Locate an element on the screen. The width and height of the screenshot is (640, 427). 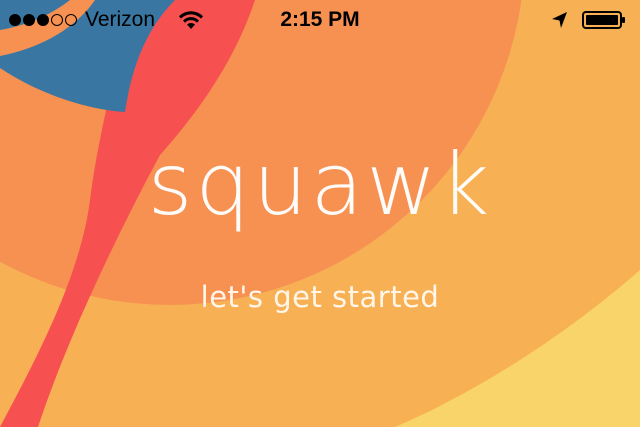
status-bar: Verizon 2:15 PM is located at coordinates (320, 20).